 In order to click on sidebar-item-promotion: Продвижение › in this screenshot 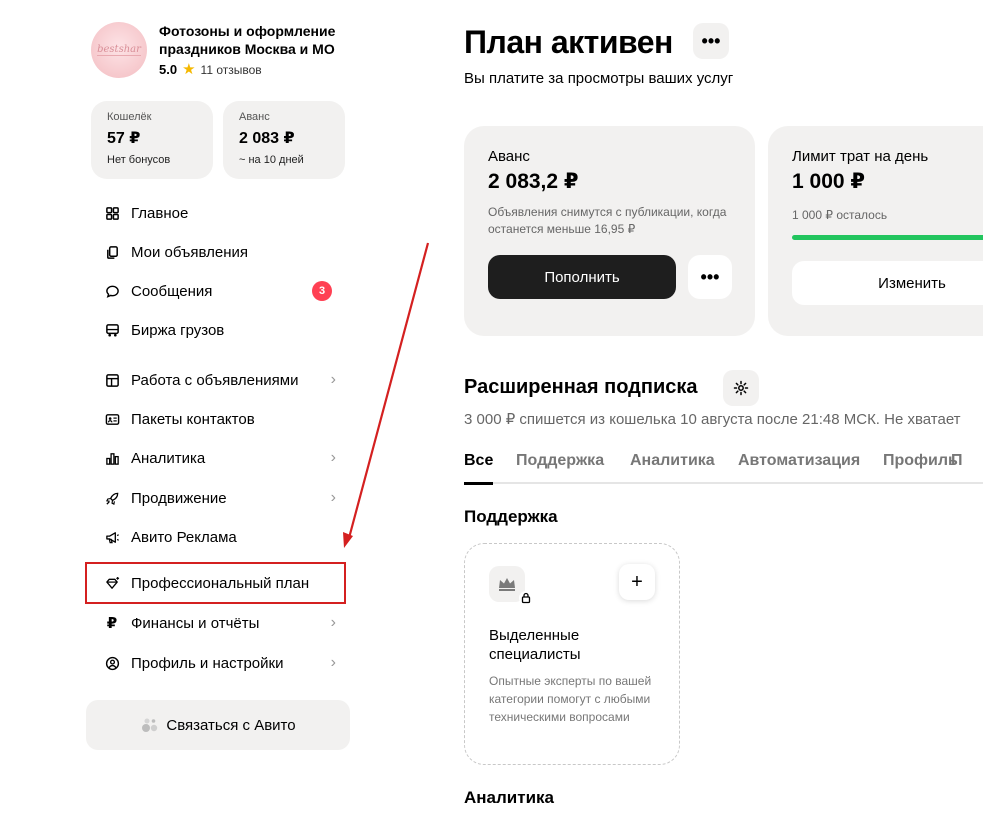, I will do `click(220, 498)`.